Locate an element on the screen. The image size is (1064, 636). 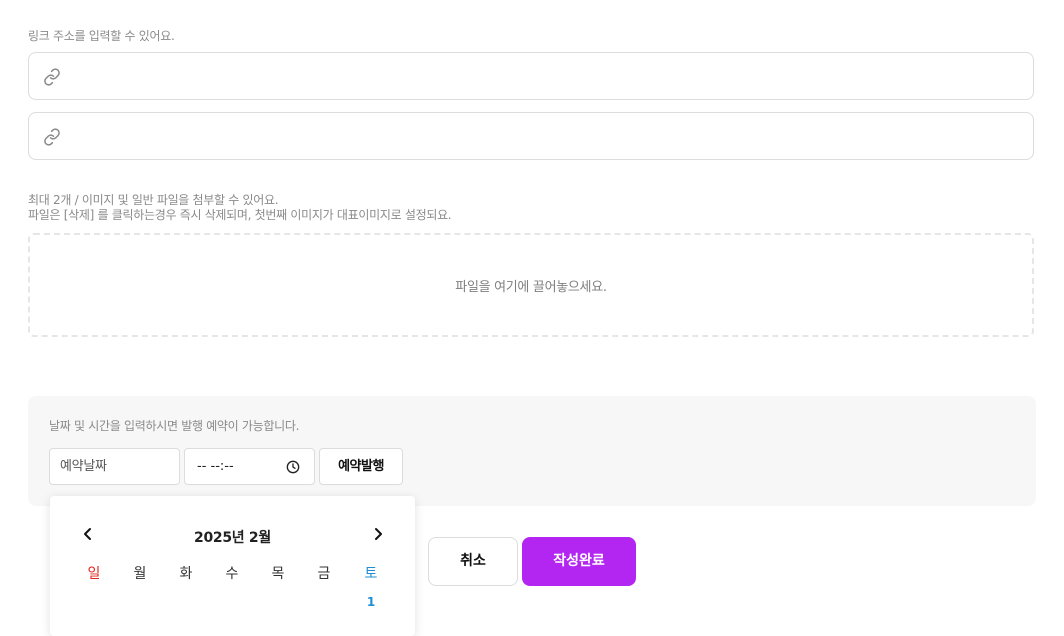
weekday-fri: 금 is located at coordinates (324, 574).